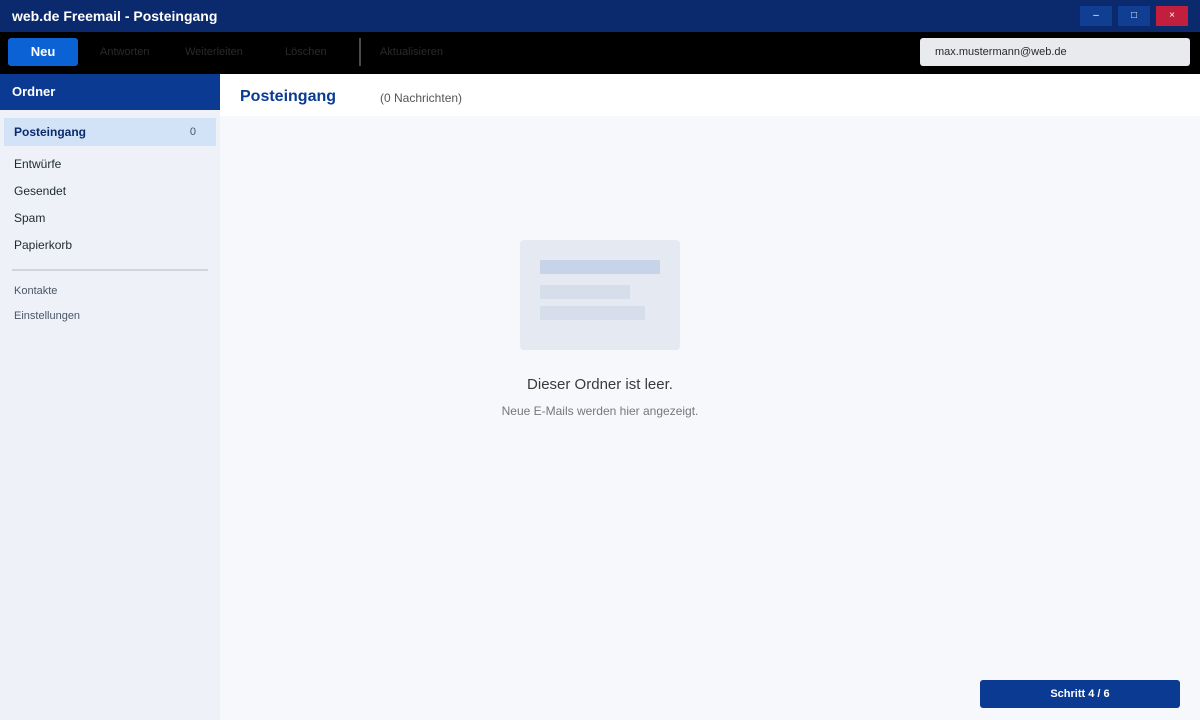 The image size is (1200, 720). Describe the element at coordinates (710, 95) in the screenshot. I see `main-header: Posteingang (0 Nachrichten)` at that location.